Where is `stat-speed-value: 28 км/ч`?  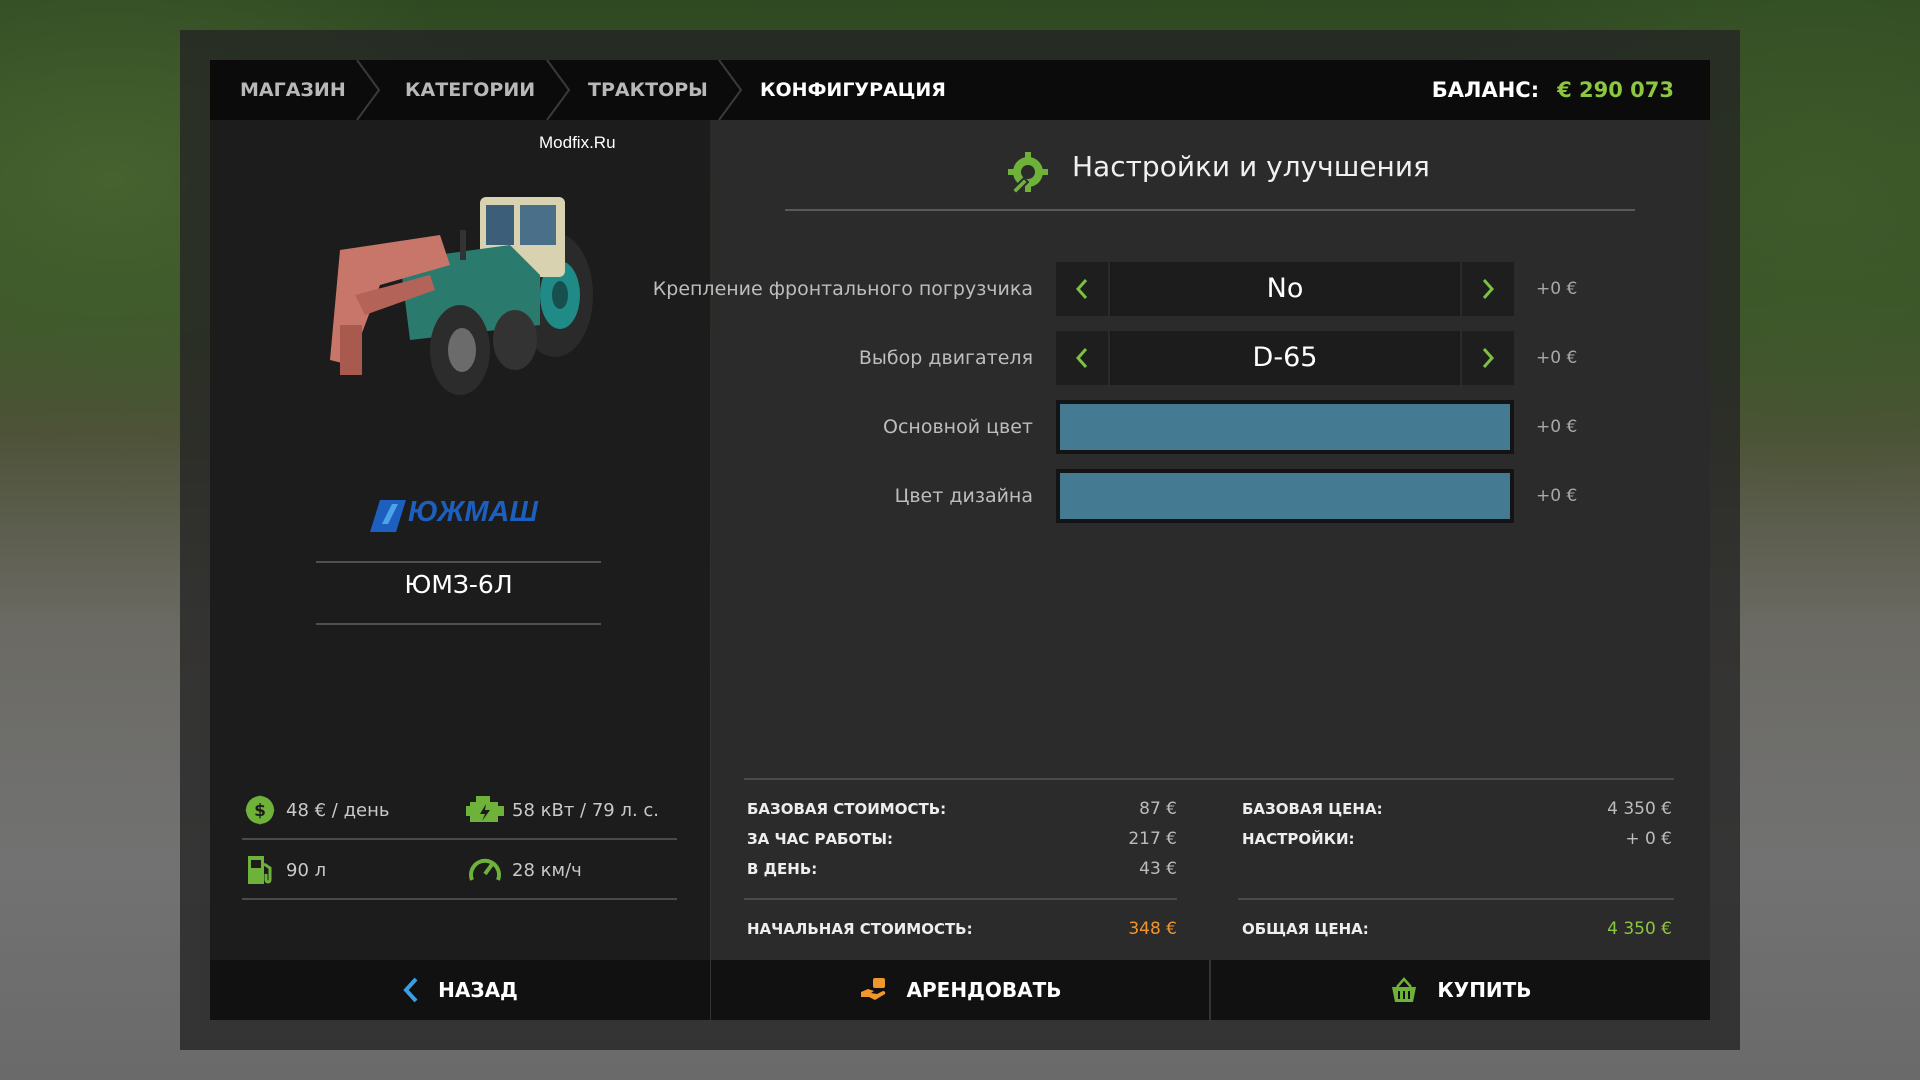 stat-speed-value: 28 км/ч is located at coordinates (547, 870).